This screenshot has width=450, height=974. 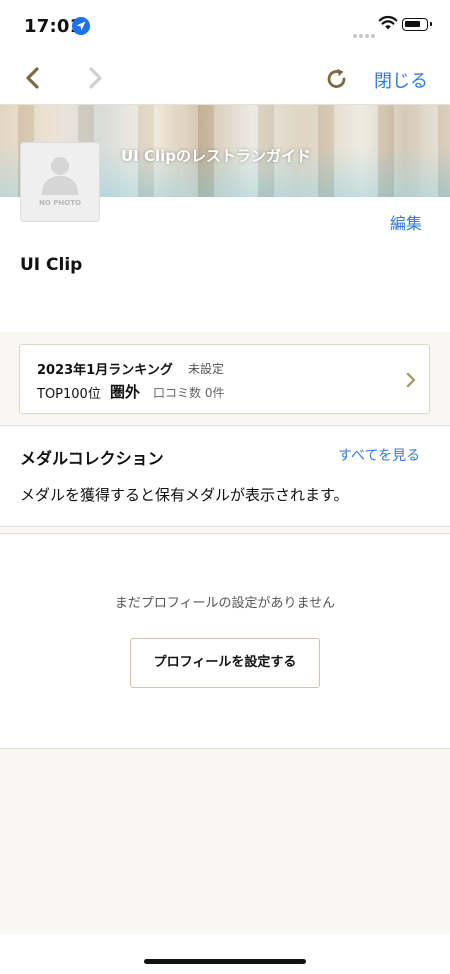 What do you see at coordinates (225, 26) in the screenshot?
I see `status-bar: 17:01` at bounding box center [225, 26].